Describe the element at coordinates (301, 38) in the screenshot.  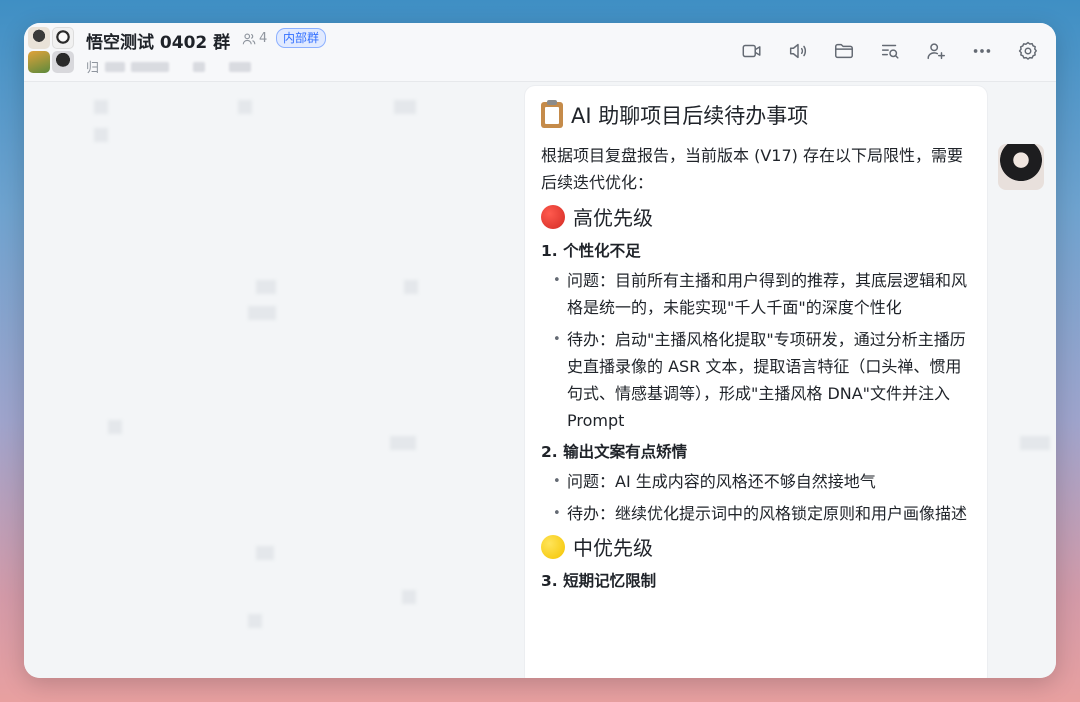
I see `internal-group-badge: 内部群` at that location.